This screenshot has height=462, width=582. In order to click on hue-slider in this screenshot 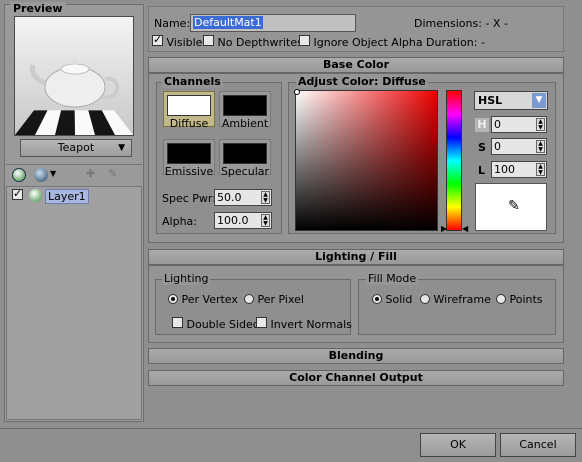, I will do `click(454, 160)`.